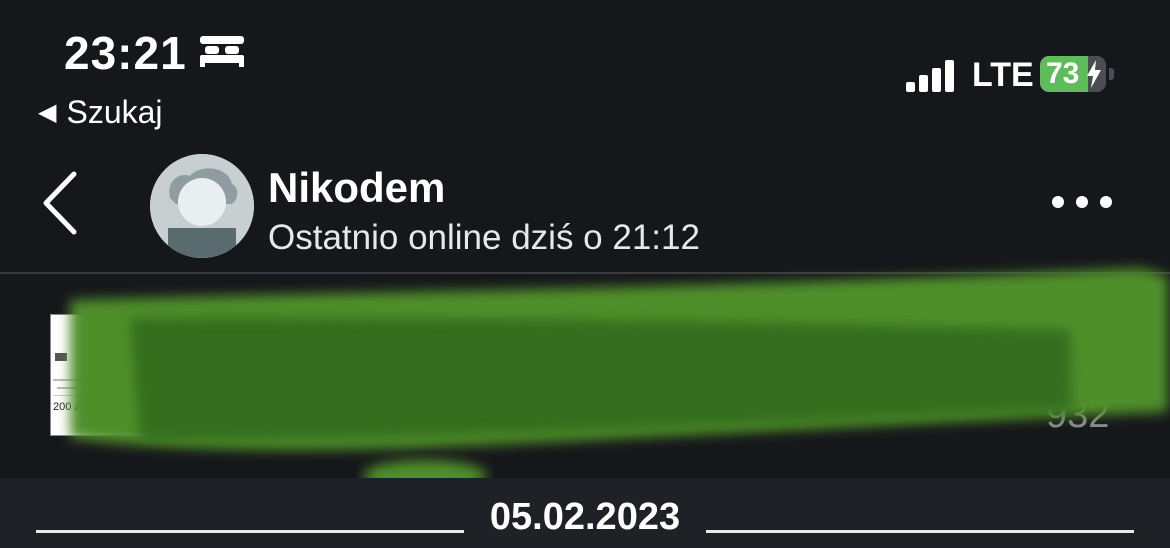  I want to click on avatar-placeholder, so click(202, 206).